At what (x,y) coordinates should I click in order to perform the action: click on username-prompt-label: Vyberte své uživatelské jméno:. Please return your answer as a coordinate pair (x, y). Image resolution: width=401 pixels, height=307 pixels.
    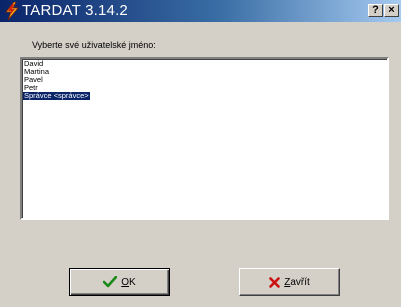
    Looking at the image, I should click on (94, 45).